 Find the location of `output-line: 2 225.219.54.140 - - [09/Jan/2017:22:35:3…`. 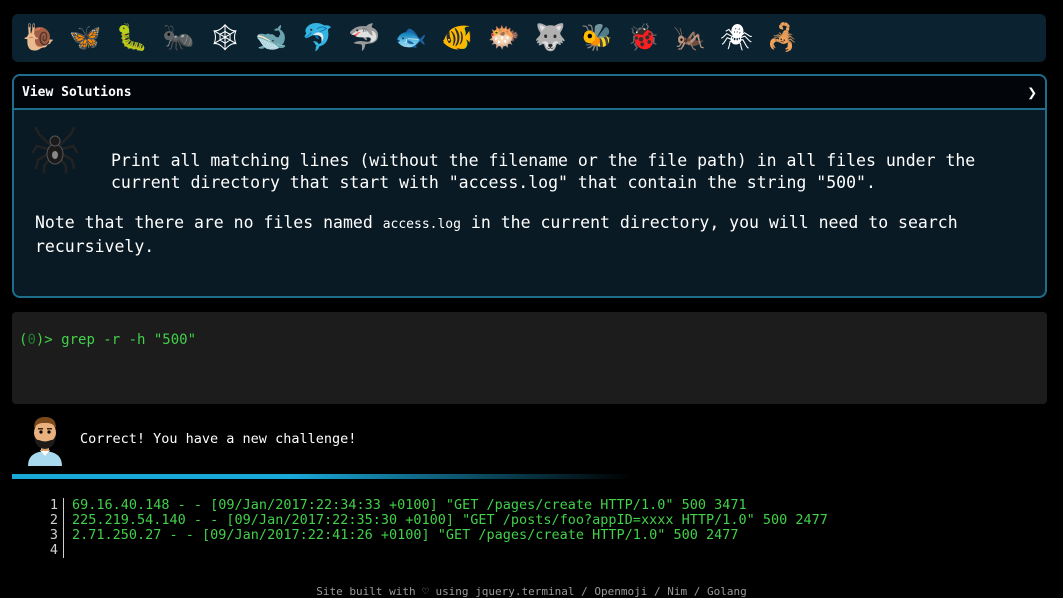

output-line: 2 225.219.54.140 - - [09/Jan/2017:22:35:3… is located at coordinates (531, 520).